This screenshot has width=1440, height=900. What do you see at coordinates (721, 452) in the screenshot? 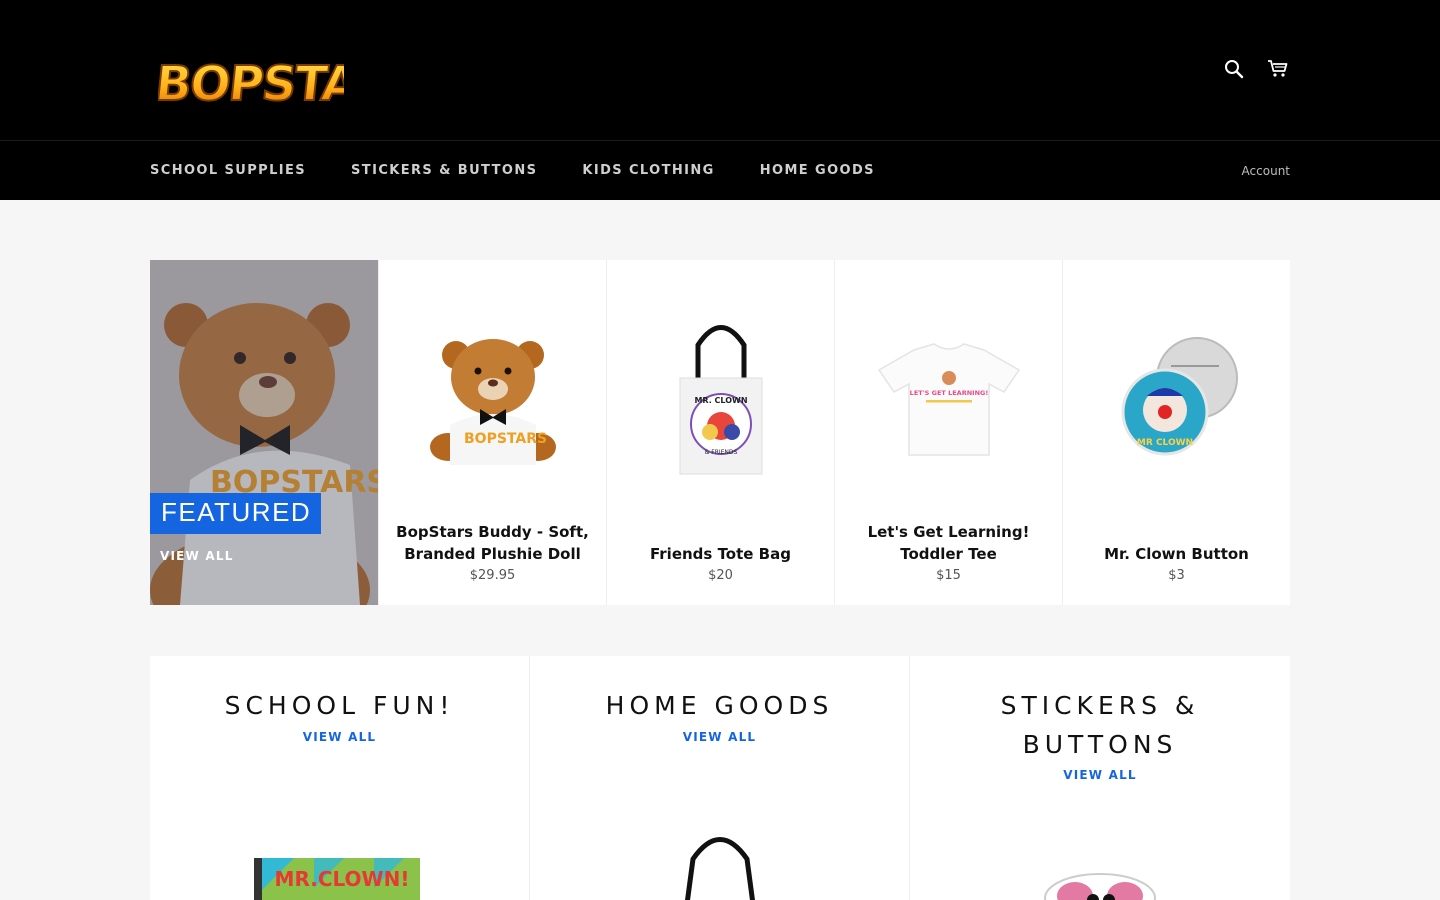
I see `svg-text: & FRIENDS` at bounding box center [721, 452].